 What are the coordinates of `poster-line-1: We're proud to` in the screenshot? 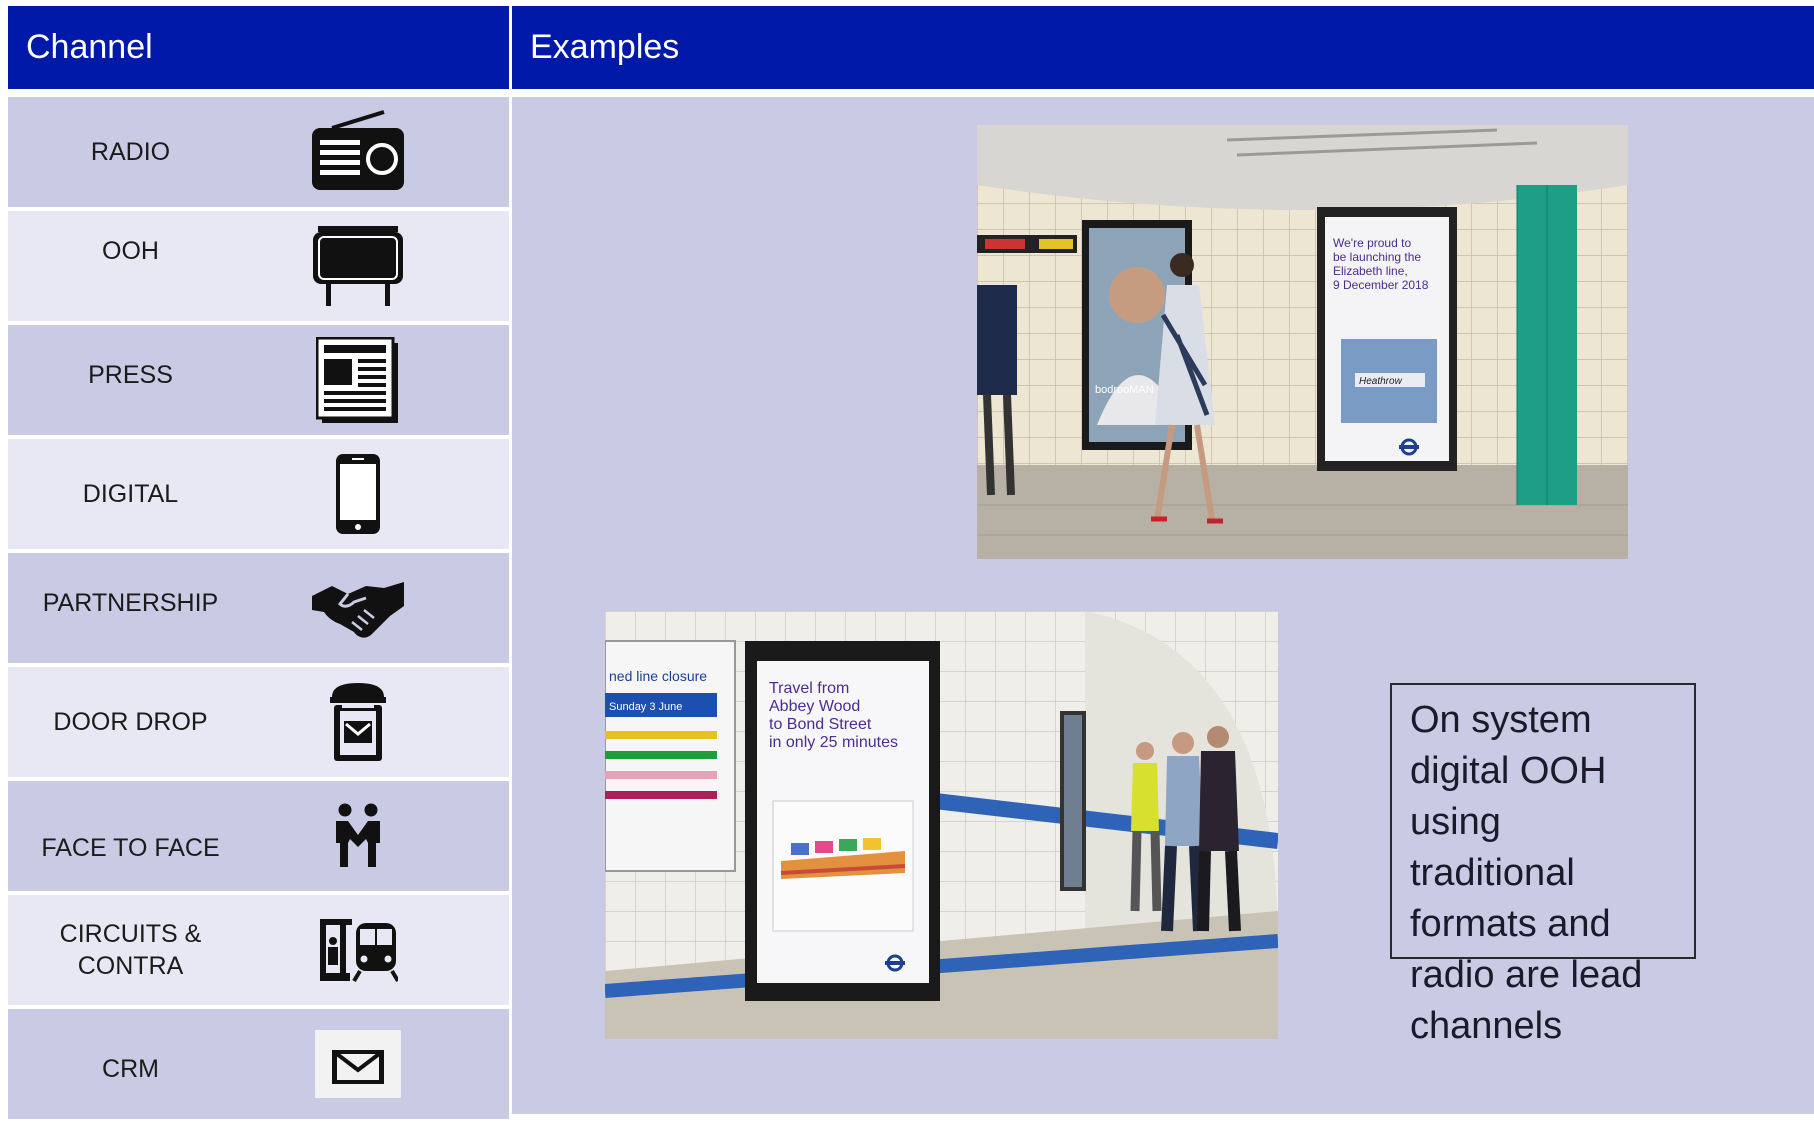 It's located at (1372, 243).